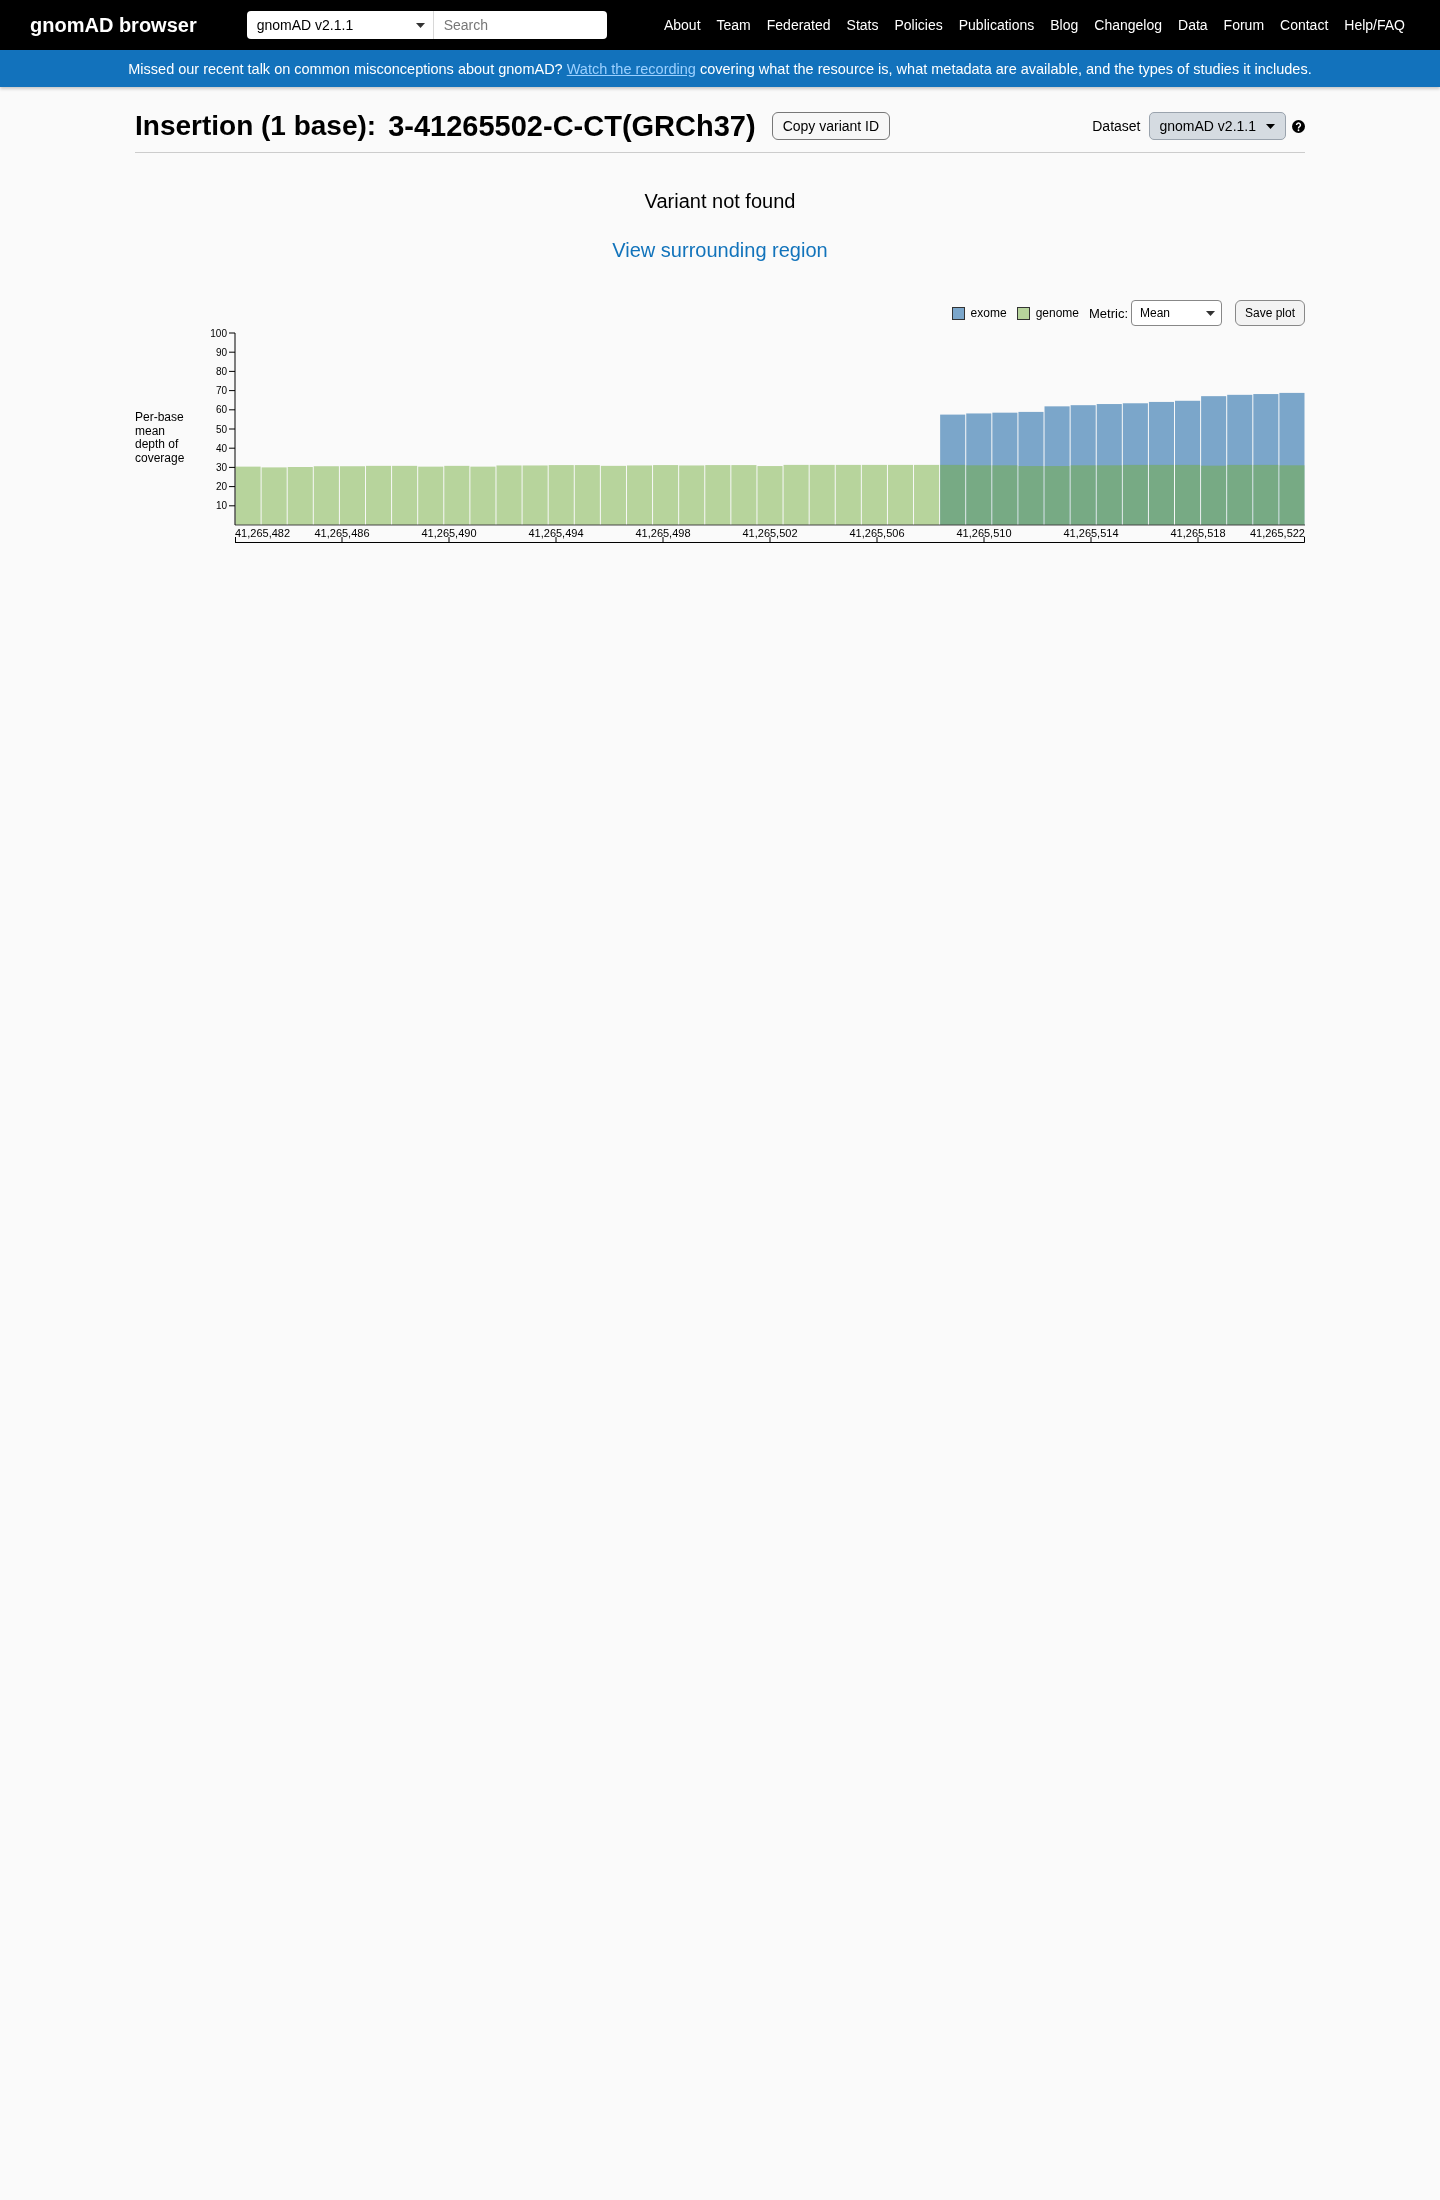  What do you see at coordinates (720, 68) in the screenshot?
I see `announcement-text: Missed our recent talk on common misconceptions about gnomAD? Watch the recording covering what the resource is, what metadata are available, and the types of studies it includes.` at bounding box center [720, 68].